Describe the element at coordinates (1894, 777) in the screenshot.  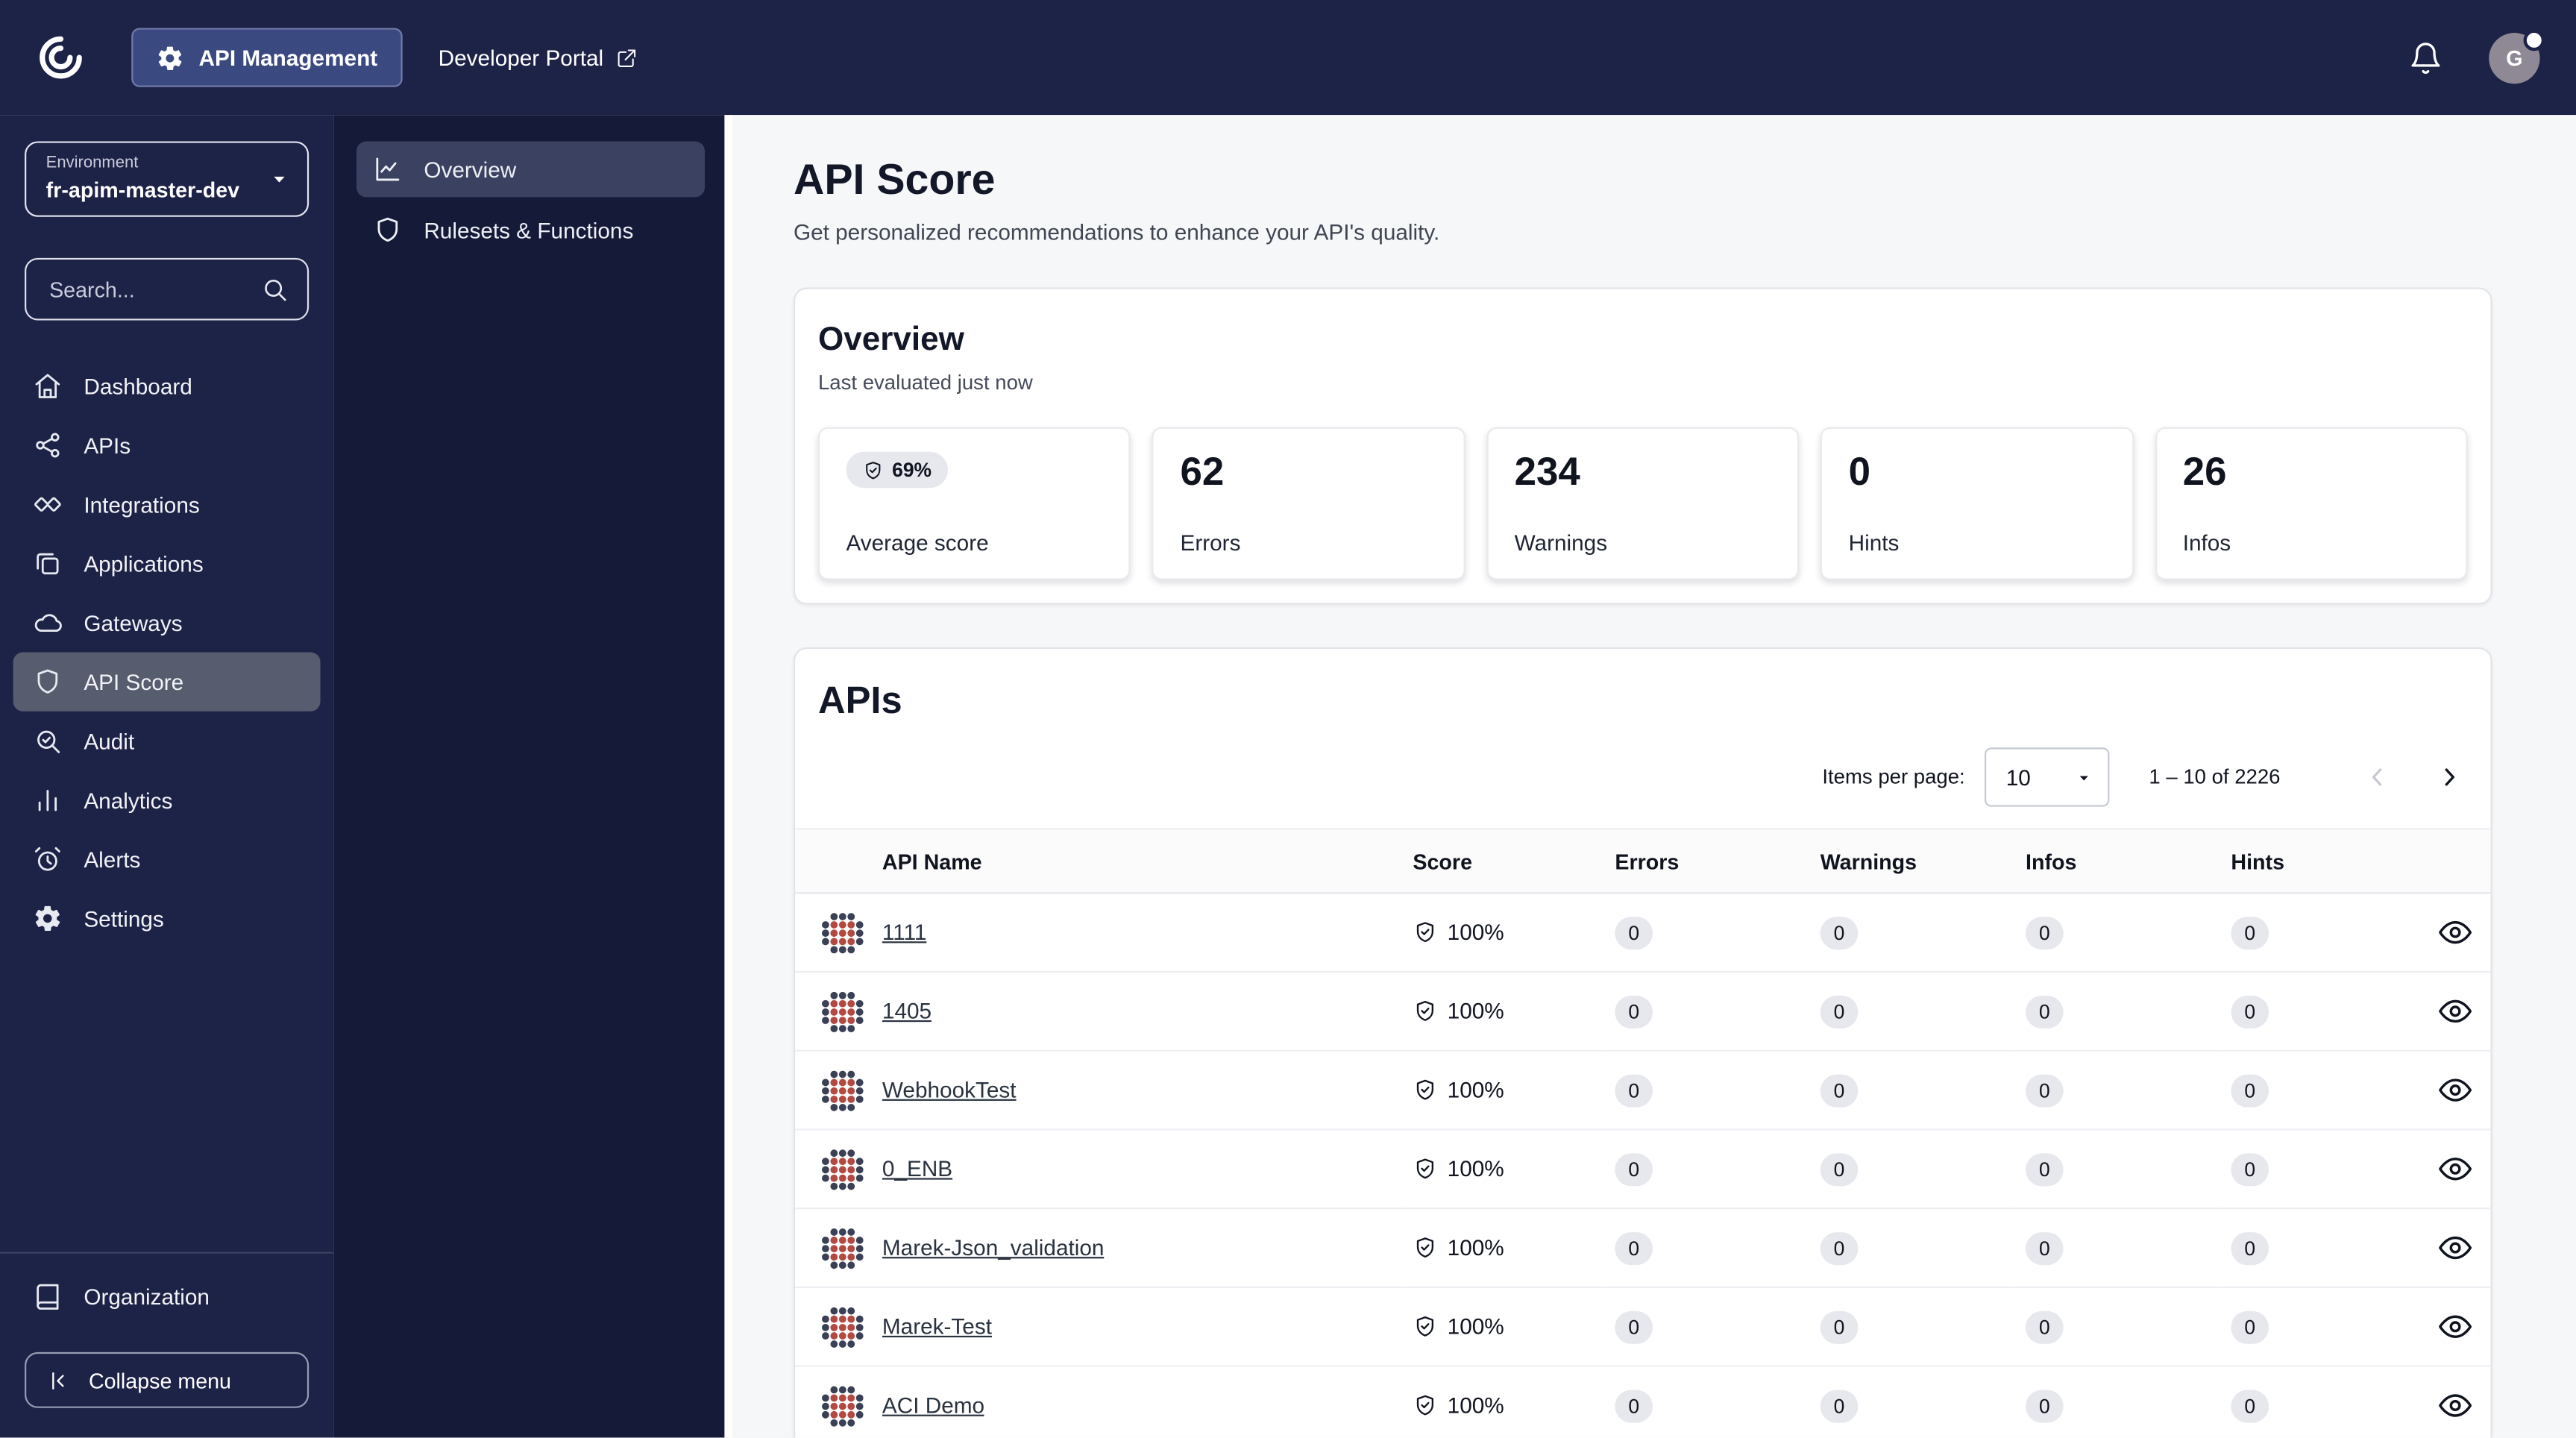
I see `items-per-page-label: Items per page:` at that location.